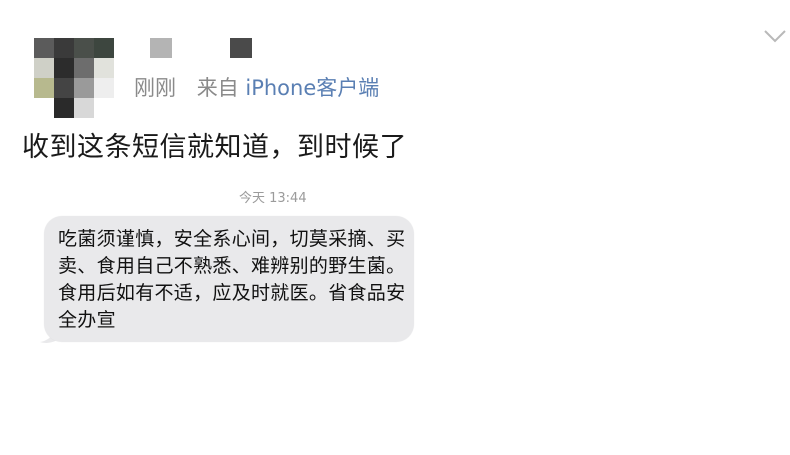 The image size is (790, 455). Describe the element at coordinates (312, 88) in the screenshot. I see `source-link: iPhone客户端` at that location.